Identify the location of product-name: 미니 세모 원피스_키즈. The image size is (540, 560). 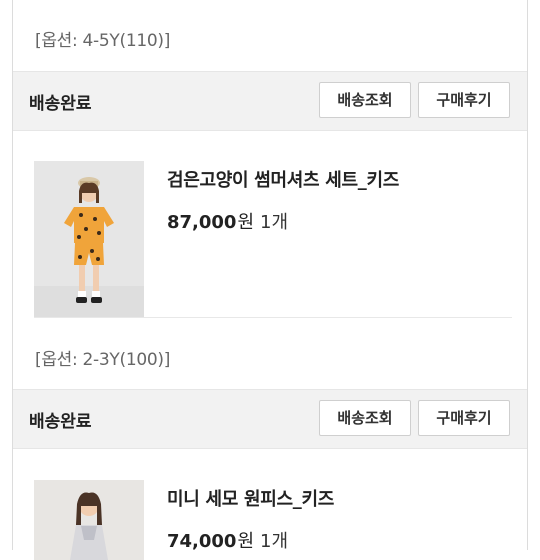
(250, 498).